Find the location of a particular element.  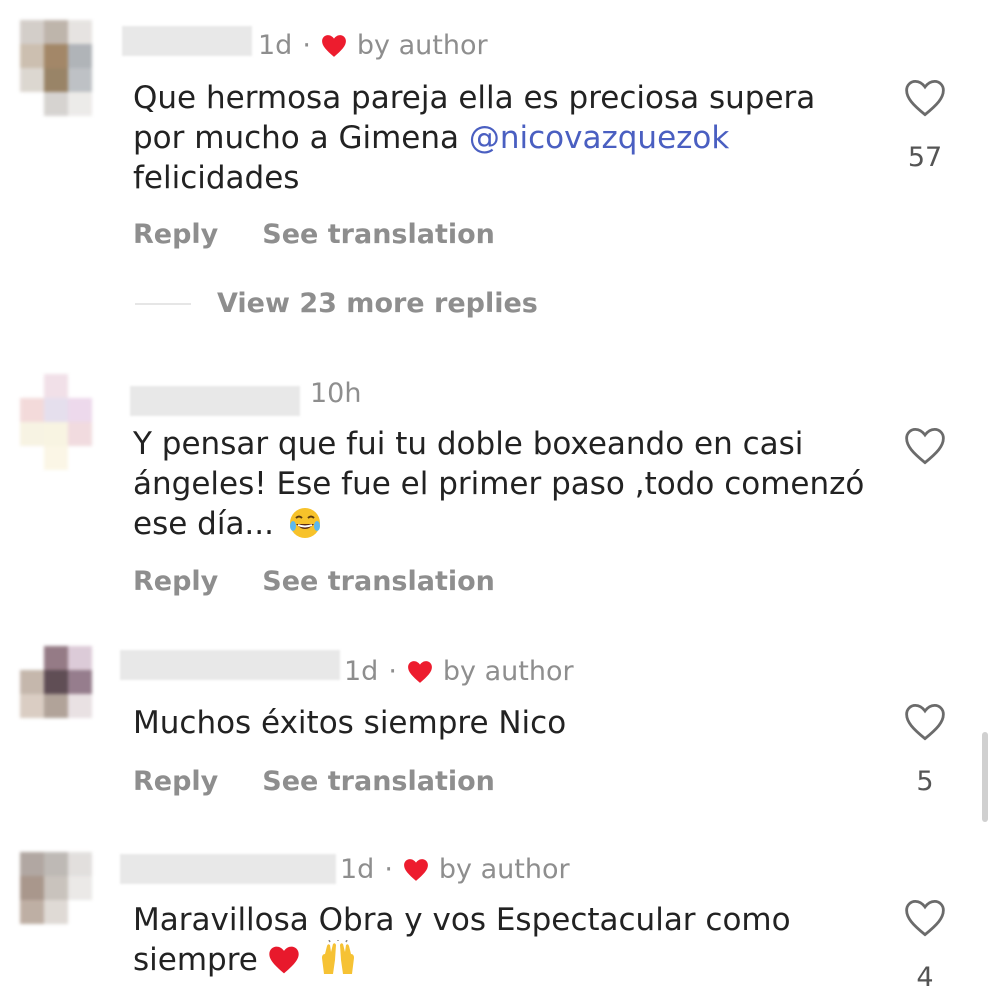

red-heart-emoji-icon is located at coordinates (284, 959).